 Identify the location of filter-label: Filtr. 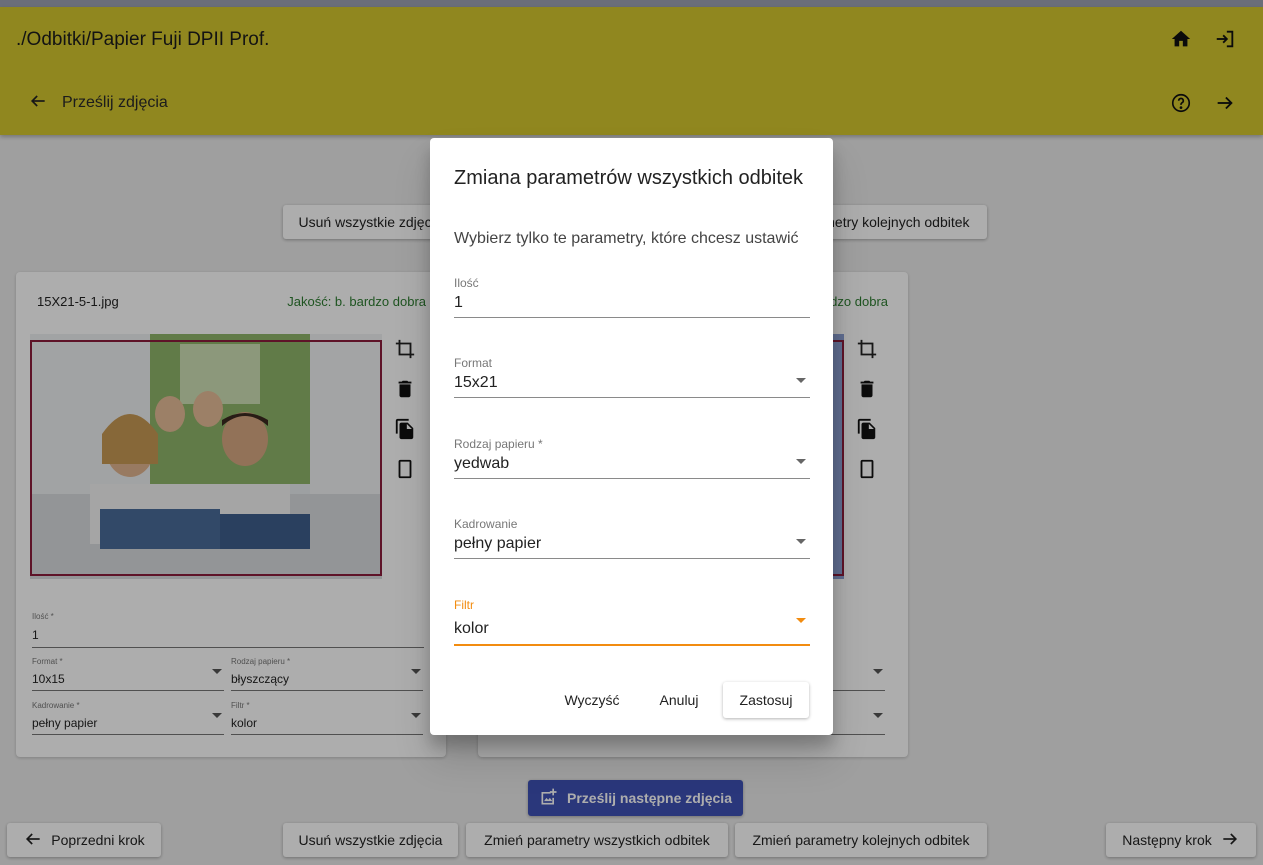
(464, 605).